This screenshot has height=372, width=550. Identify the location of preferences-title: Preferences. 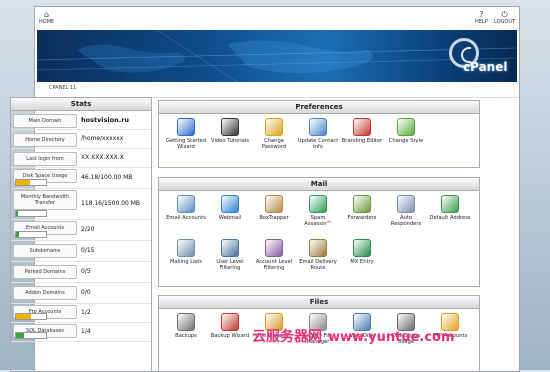
(319, 107).